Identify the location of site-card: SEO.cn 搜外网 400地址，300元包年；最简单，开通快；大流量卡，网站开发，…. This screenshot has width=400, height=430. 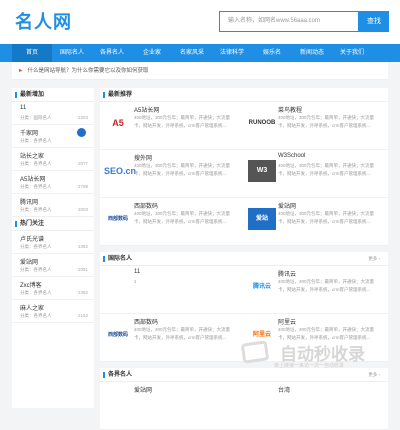
(172, 174).